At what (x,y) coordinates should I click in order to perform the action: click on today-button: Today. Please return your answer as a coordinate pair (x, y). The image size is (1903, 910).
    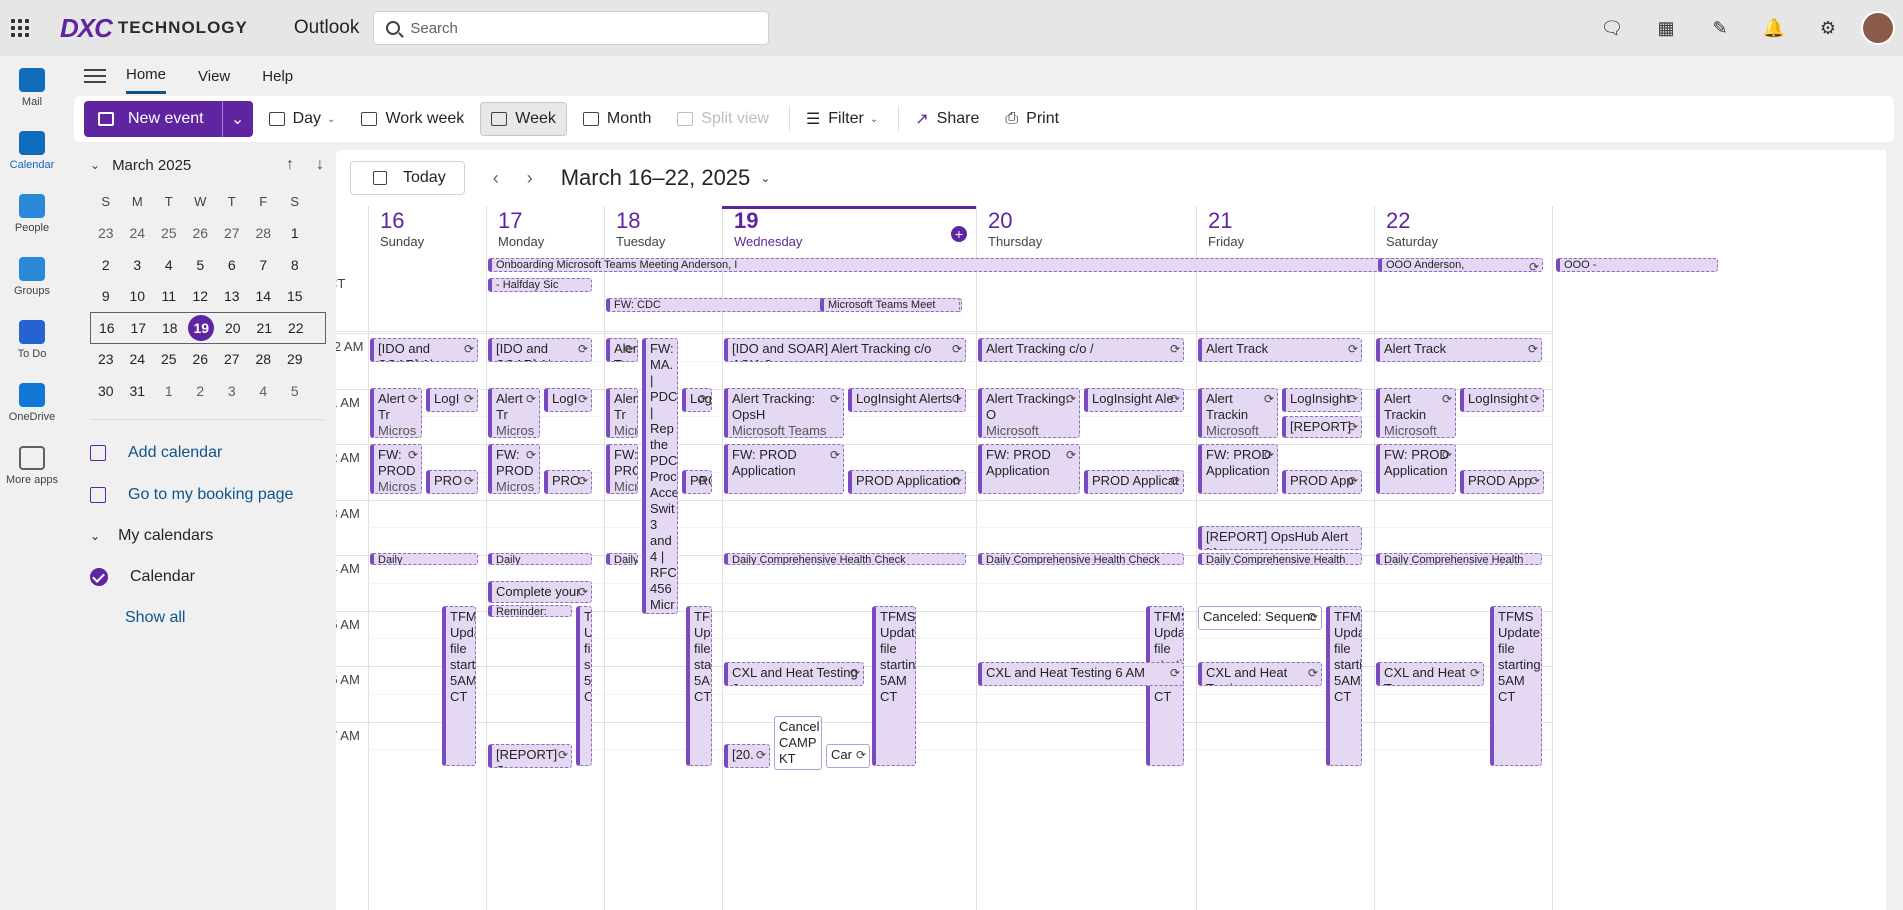
    Looking at the image, I should click on (407, 178).